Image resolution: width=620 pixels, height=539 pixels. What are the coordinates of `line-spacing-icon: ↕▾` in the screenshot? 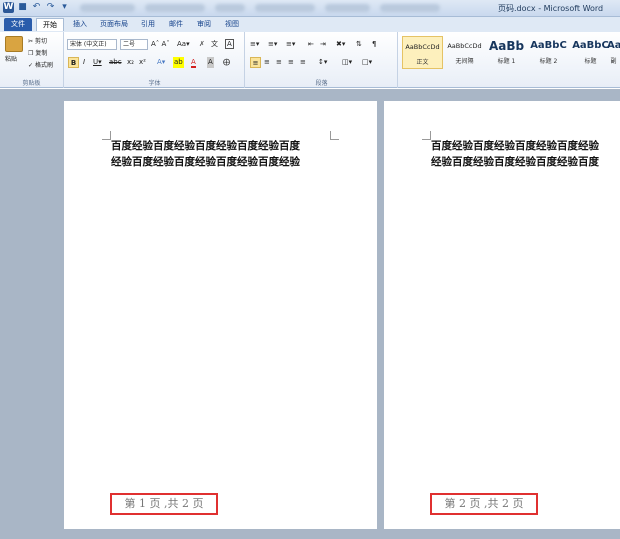 It's located at (322, 62).